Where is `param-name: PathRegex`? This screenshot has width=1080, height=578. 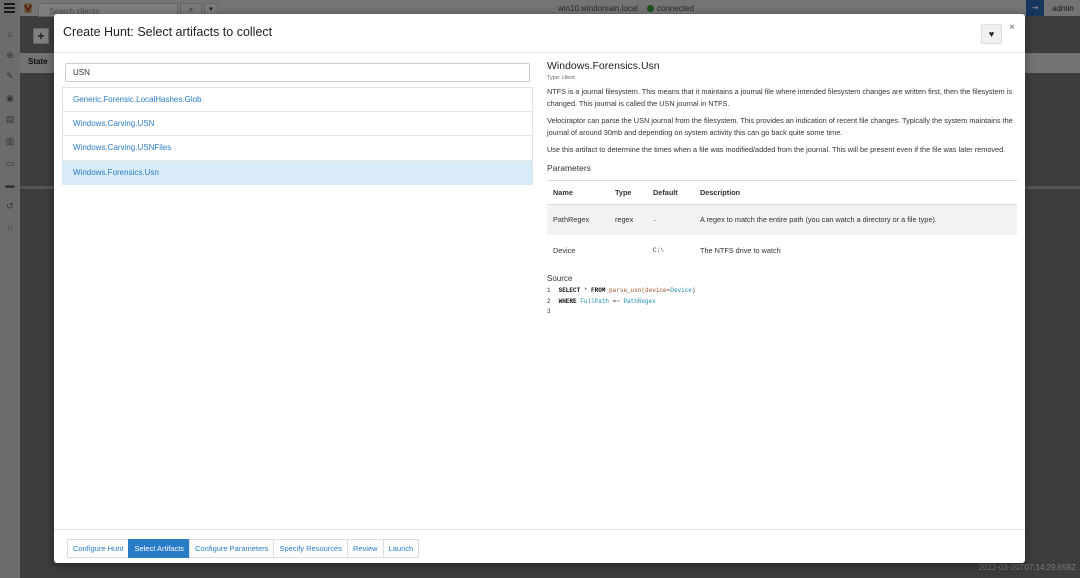 param-name: PathRegex is located at coordinates (578, 219).